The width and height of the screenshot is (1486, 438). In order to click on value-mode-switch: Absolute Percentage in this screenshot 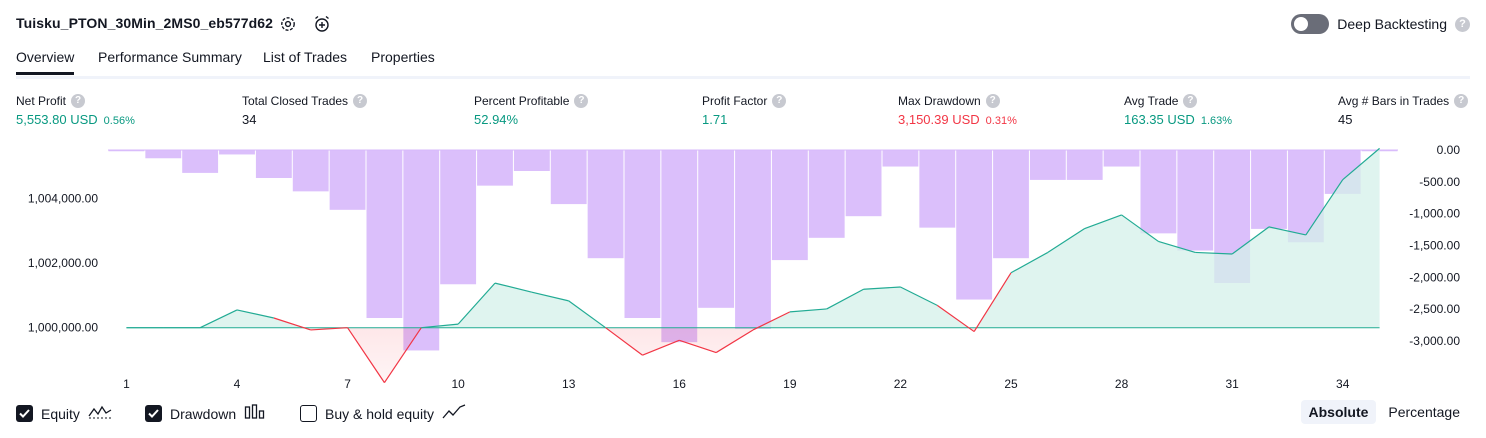, I will do `click(1384, 412)`.